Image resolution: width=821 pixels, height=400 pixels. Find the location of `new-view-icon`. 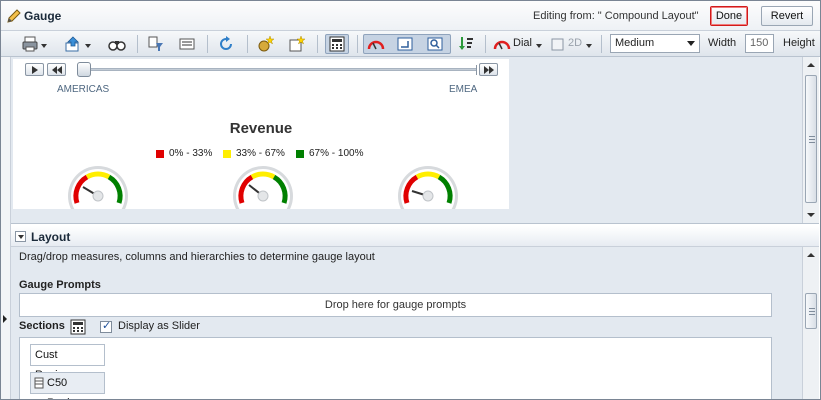

new-view-icon is located at coordinates (266, 44).